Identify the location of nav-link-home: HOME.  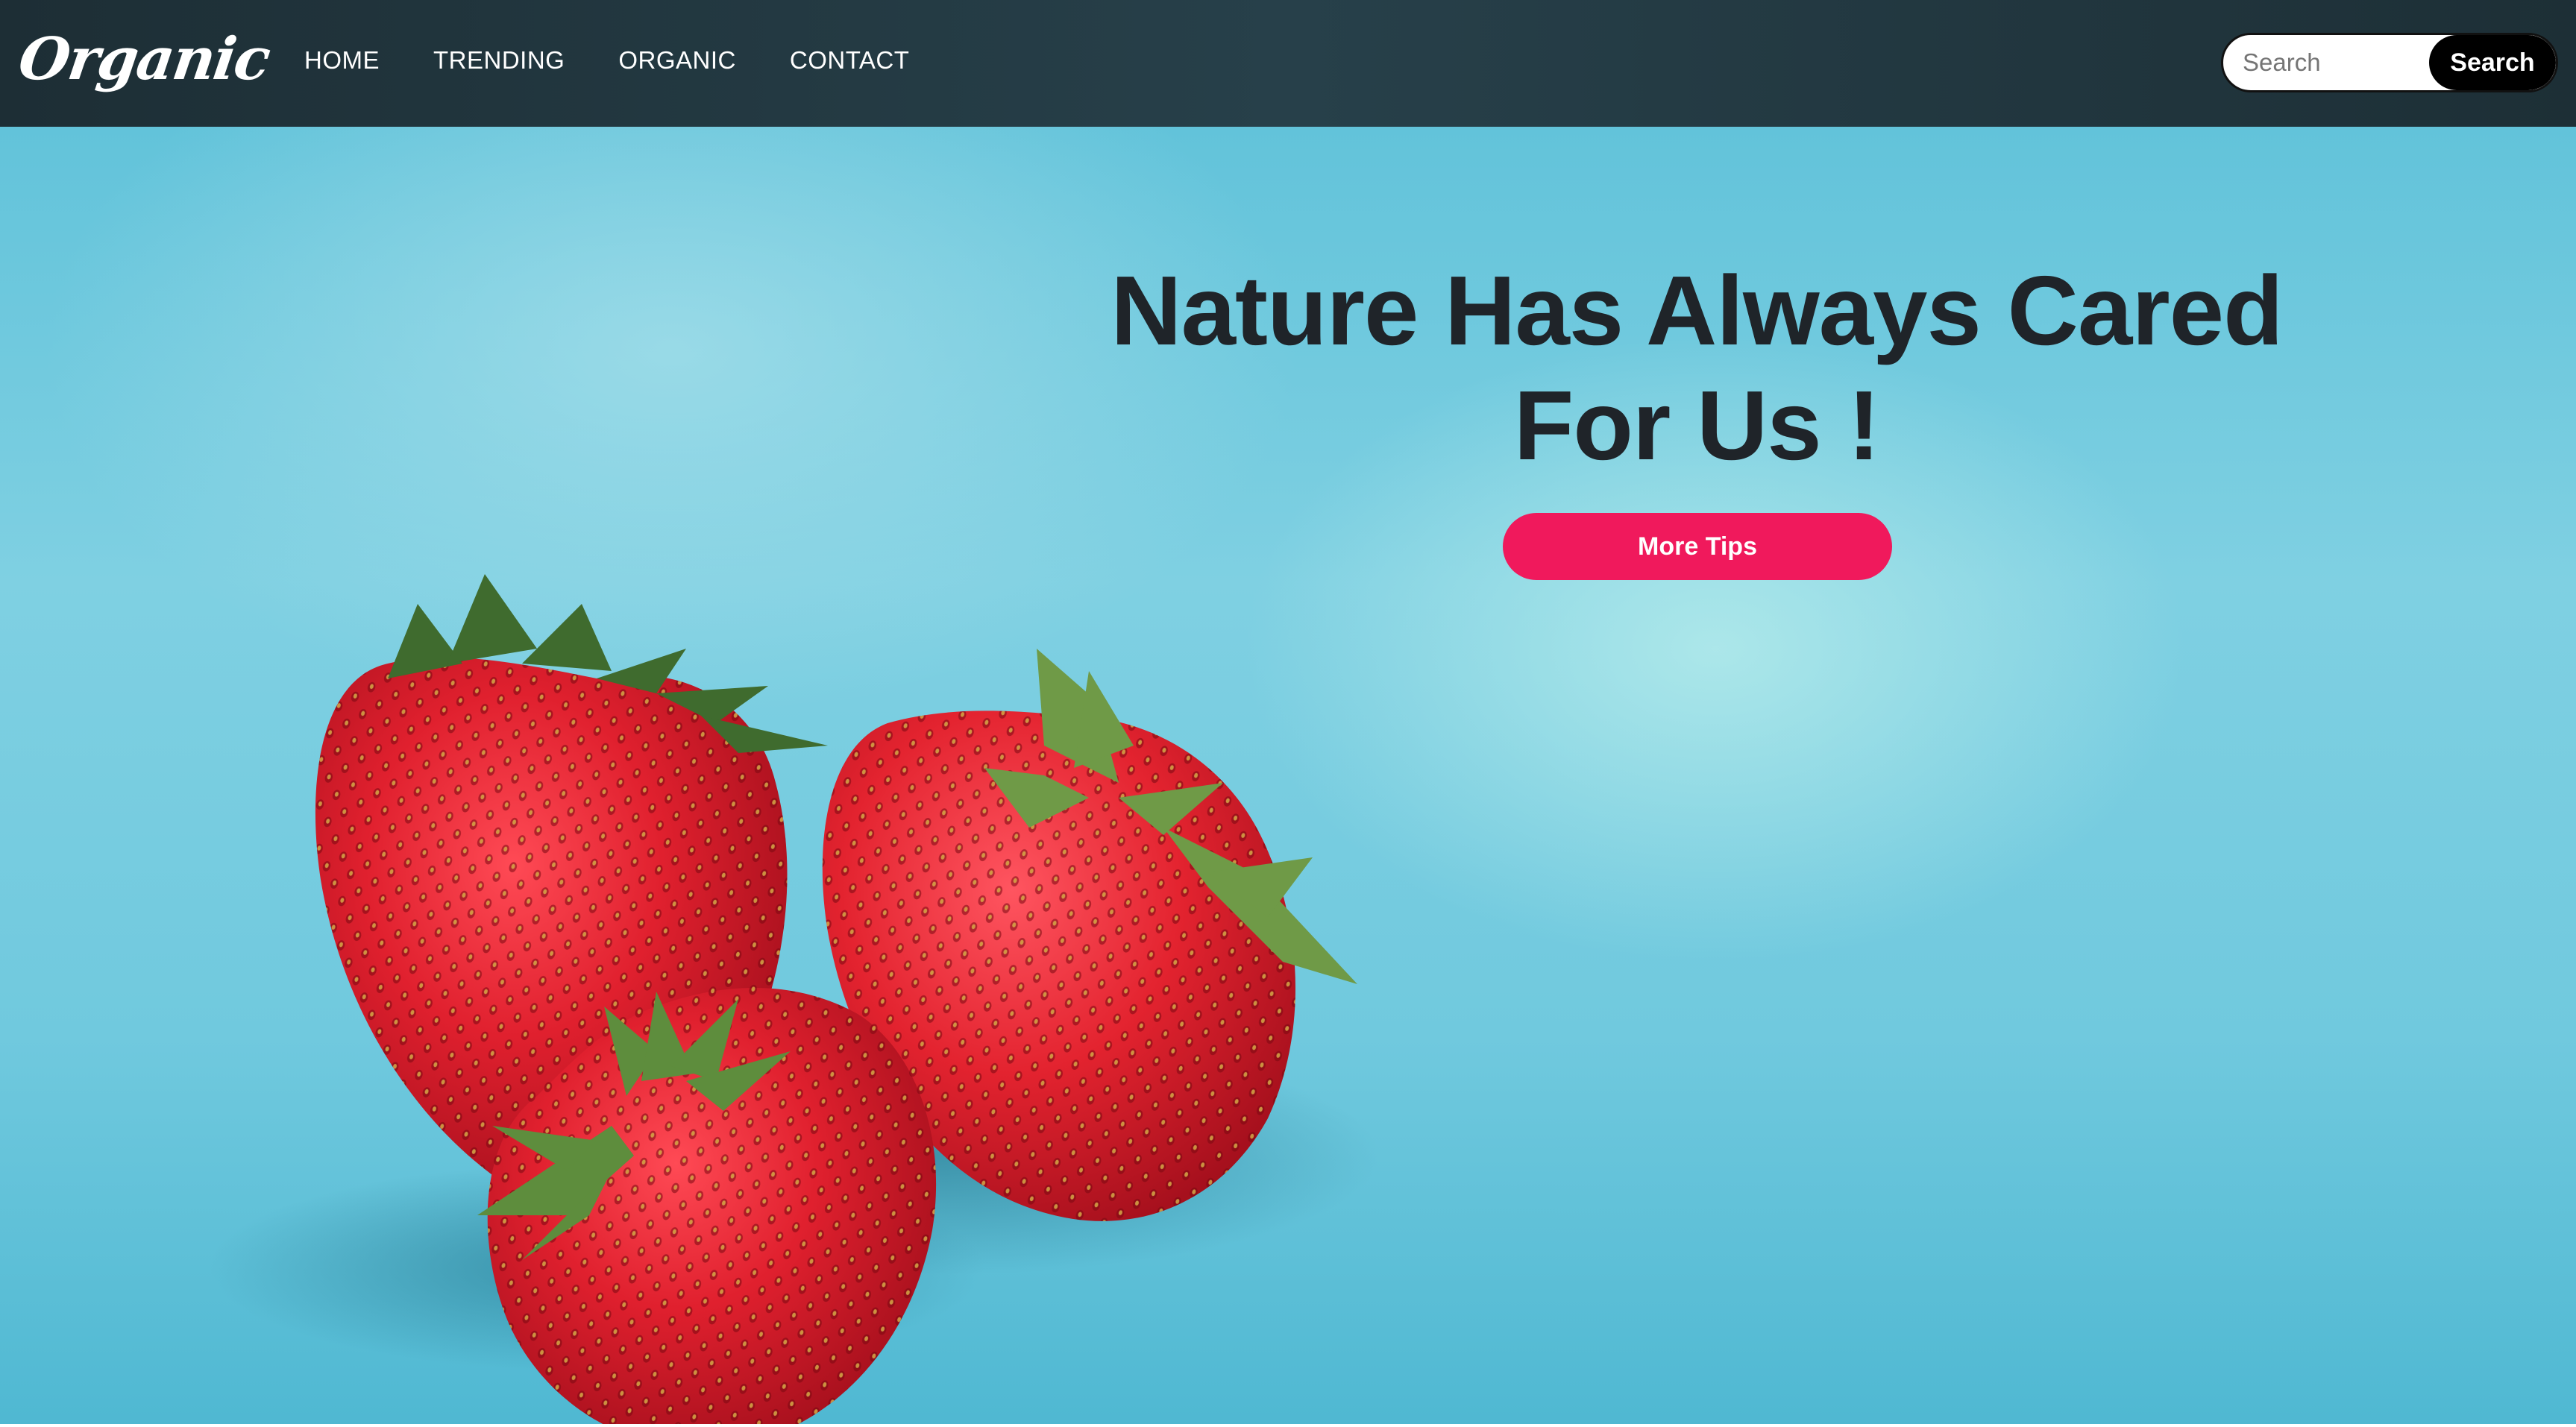
(342, 60).